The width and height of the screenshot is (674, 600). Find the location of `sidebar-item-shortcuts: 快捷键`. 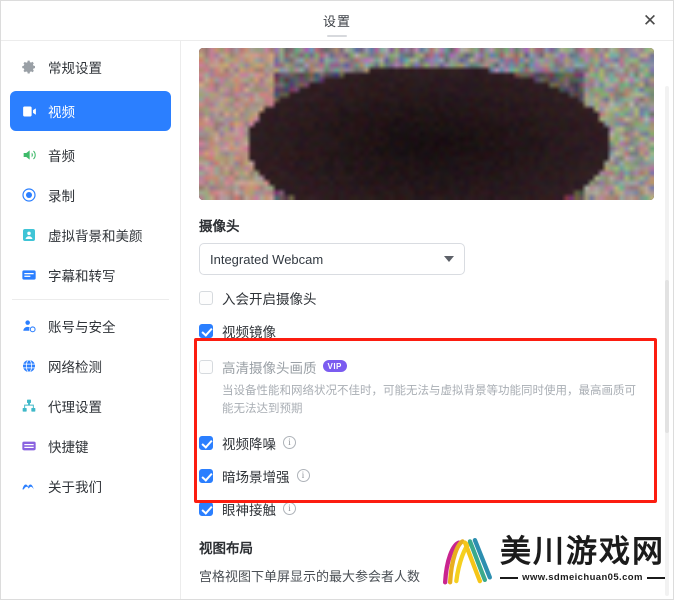

sidebar-item-shortcuts: 快捷键 is located at coordinates (90, 446).